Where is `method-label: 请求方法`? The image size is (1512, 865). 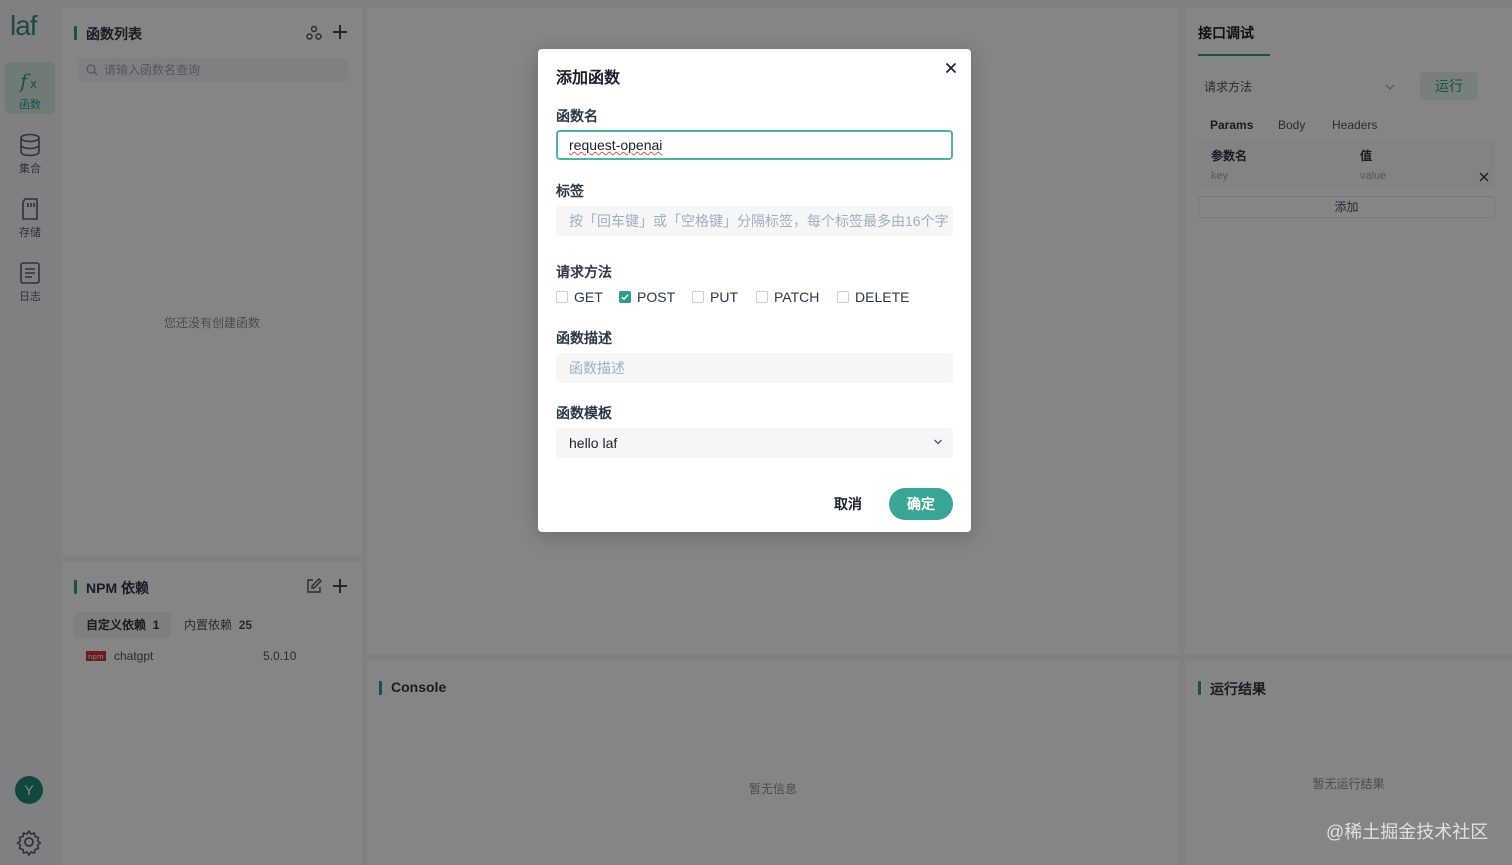
method-label: 请求方法 is located at coordinates (584, 272).